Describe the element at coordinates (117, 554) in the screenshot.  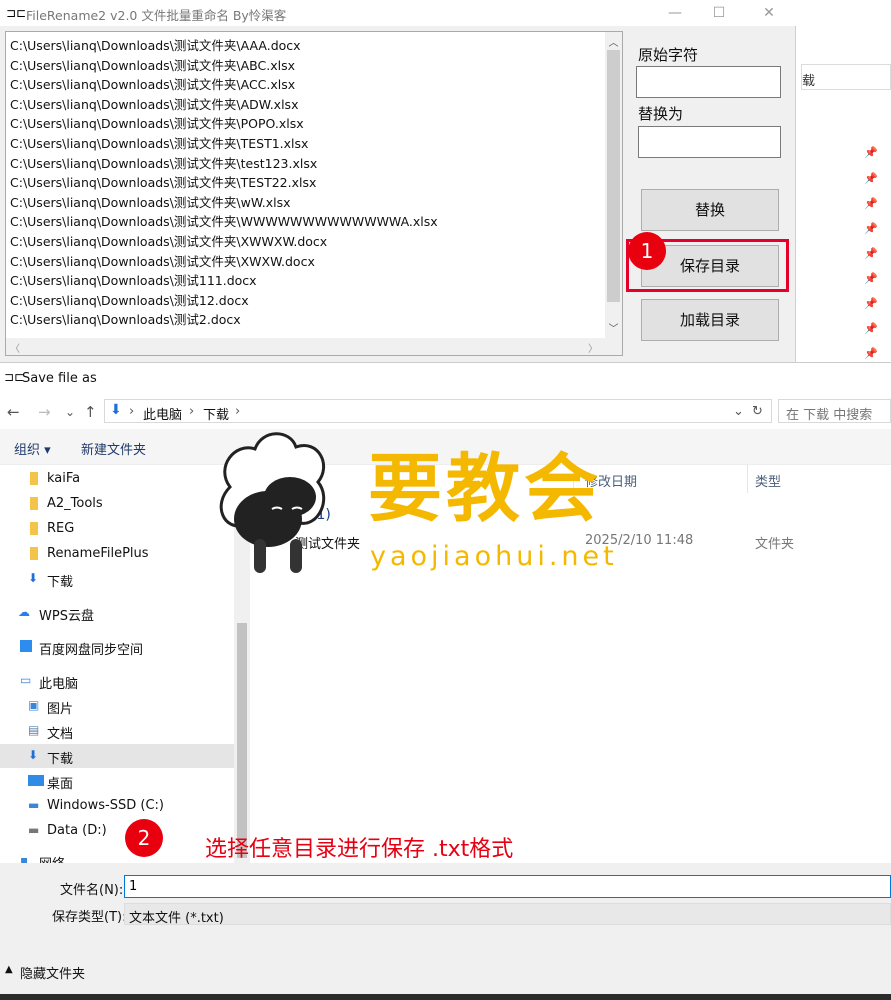
I see `tree-item-renamefileplus: RenameFilePlus` at that location.